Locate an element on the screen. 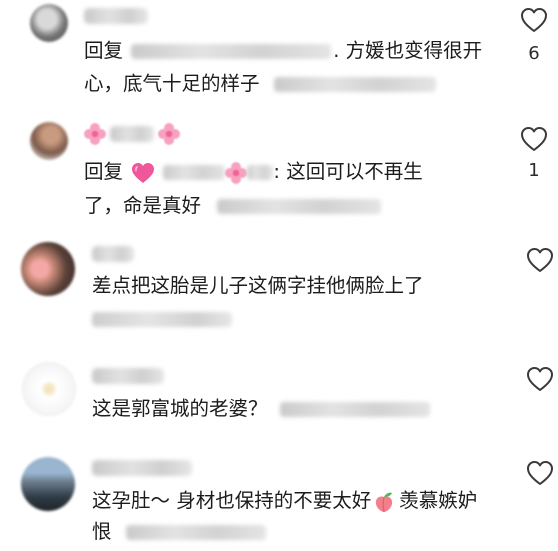  comment-text: 恨 is located at coordinates (179, 531).